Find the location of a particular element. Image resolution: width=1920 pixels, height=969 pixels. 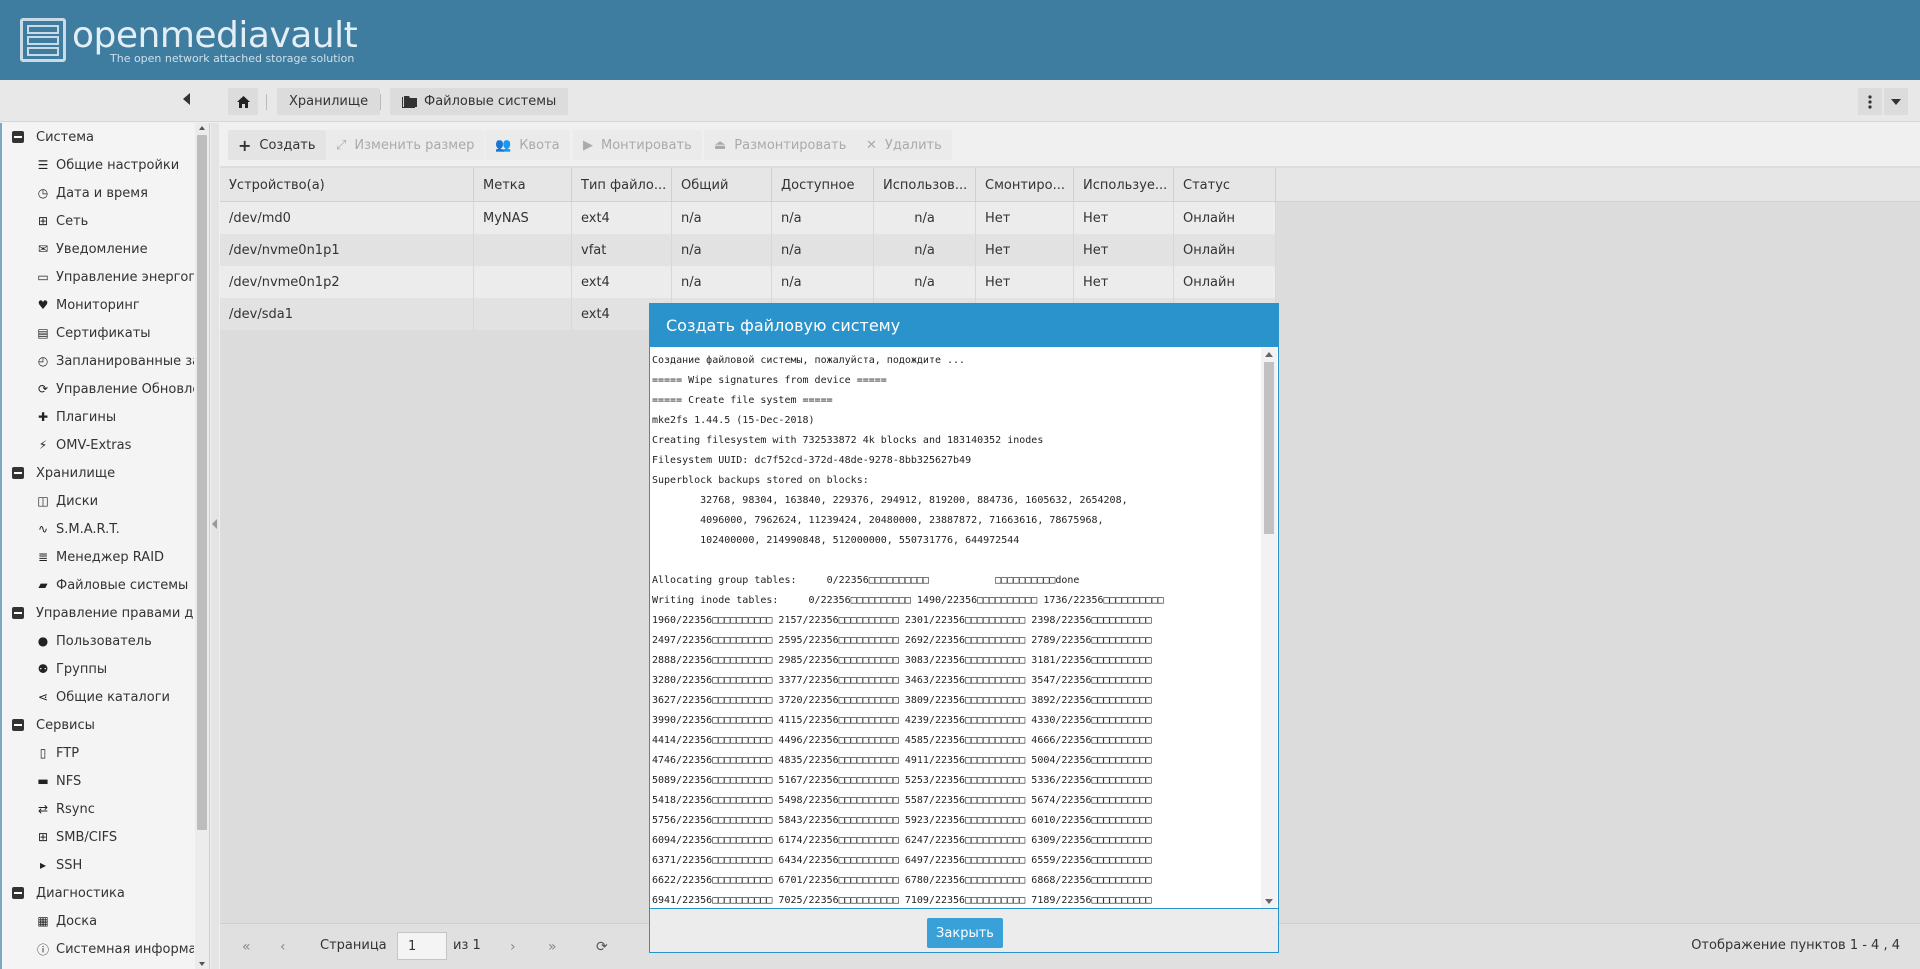

home-icon is located at coordinates (243, 101).